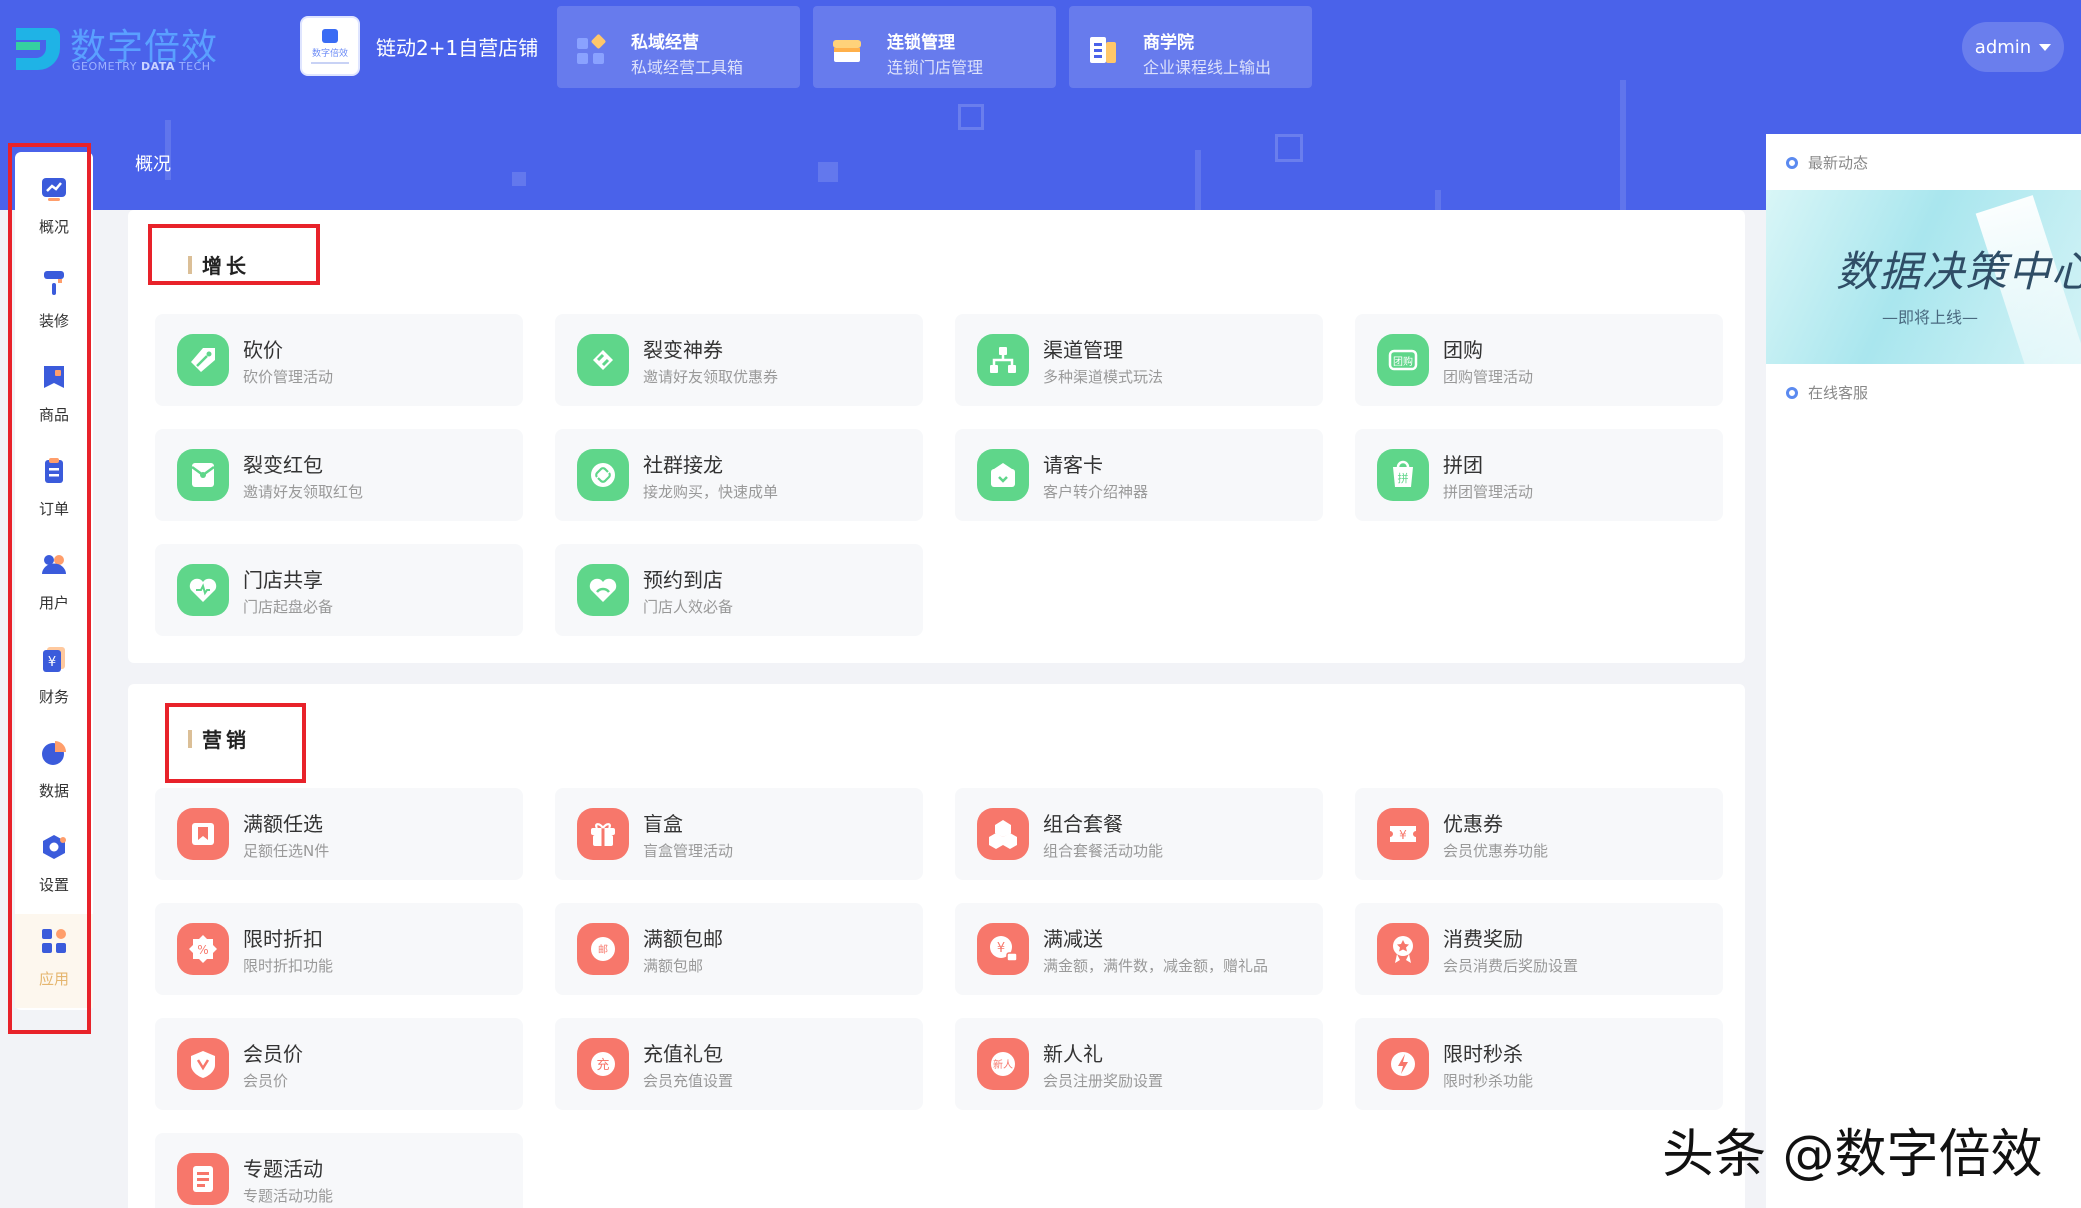 The image size is (2081, 1208). What do you see at coordinates (1139, 475) in the screenshot?
I see `app-card-invite-card: 请客卡 客户转介绍神器` at bounding box center [1139, 475].